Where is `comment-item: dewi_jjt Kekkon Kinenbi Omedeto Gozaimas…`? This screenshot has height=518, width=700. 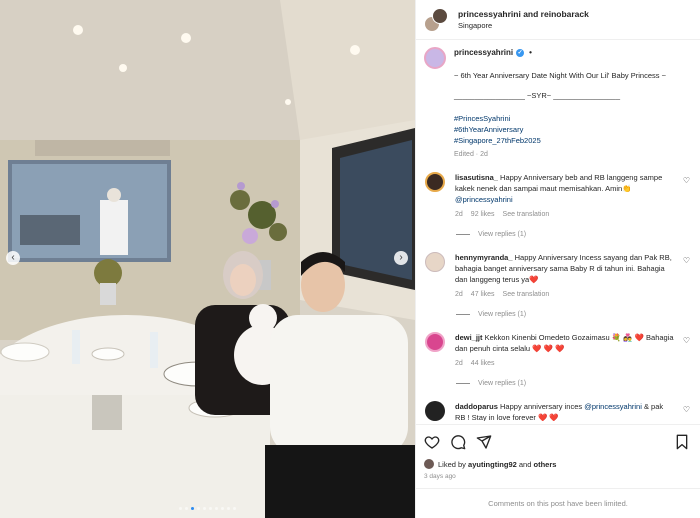
comment-item: dewi_jjt Kekkon Kinenbi Omedeto Gozaimas… is located at coordinates (558, 350).